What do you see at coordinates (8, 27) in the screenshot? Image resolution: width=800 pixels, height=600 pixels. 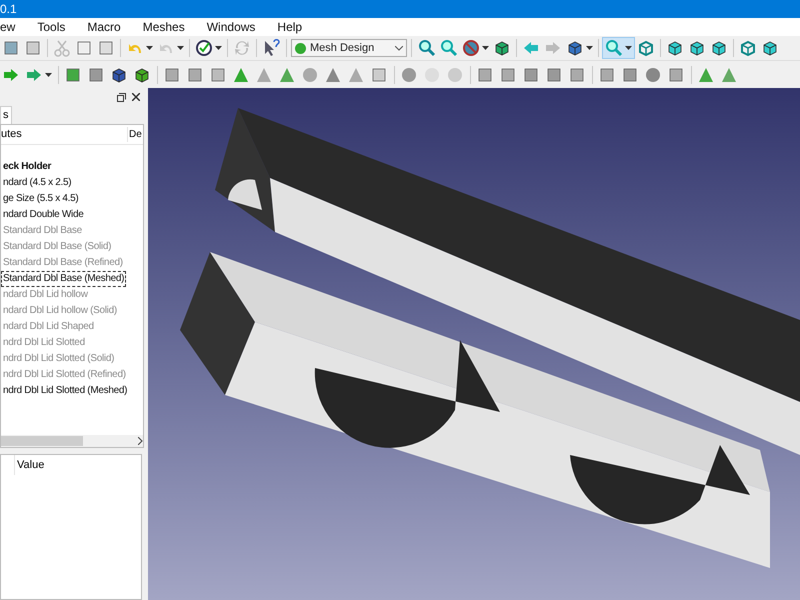 I see `menu-item: ew` at bounding box center [8, 27].